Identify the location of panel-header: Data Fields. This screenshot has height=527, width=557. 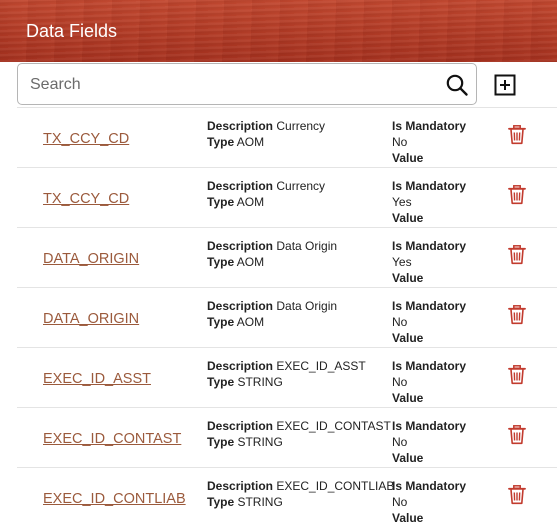
(278, 31).